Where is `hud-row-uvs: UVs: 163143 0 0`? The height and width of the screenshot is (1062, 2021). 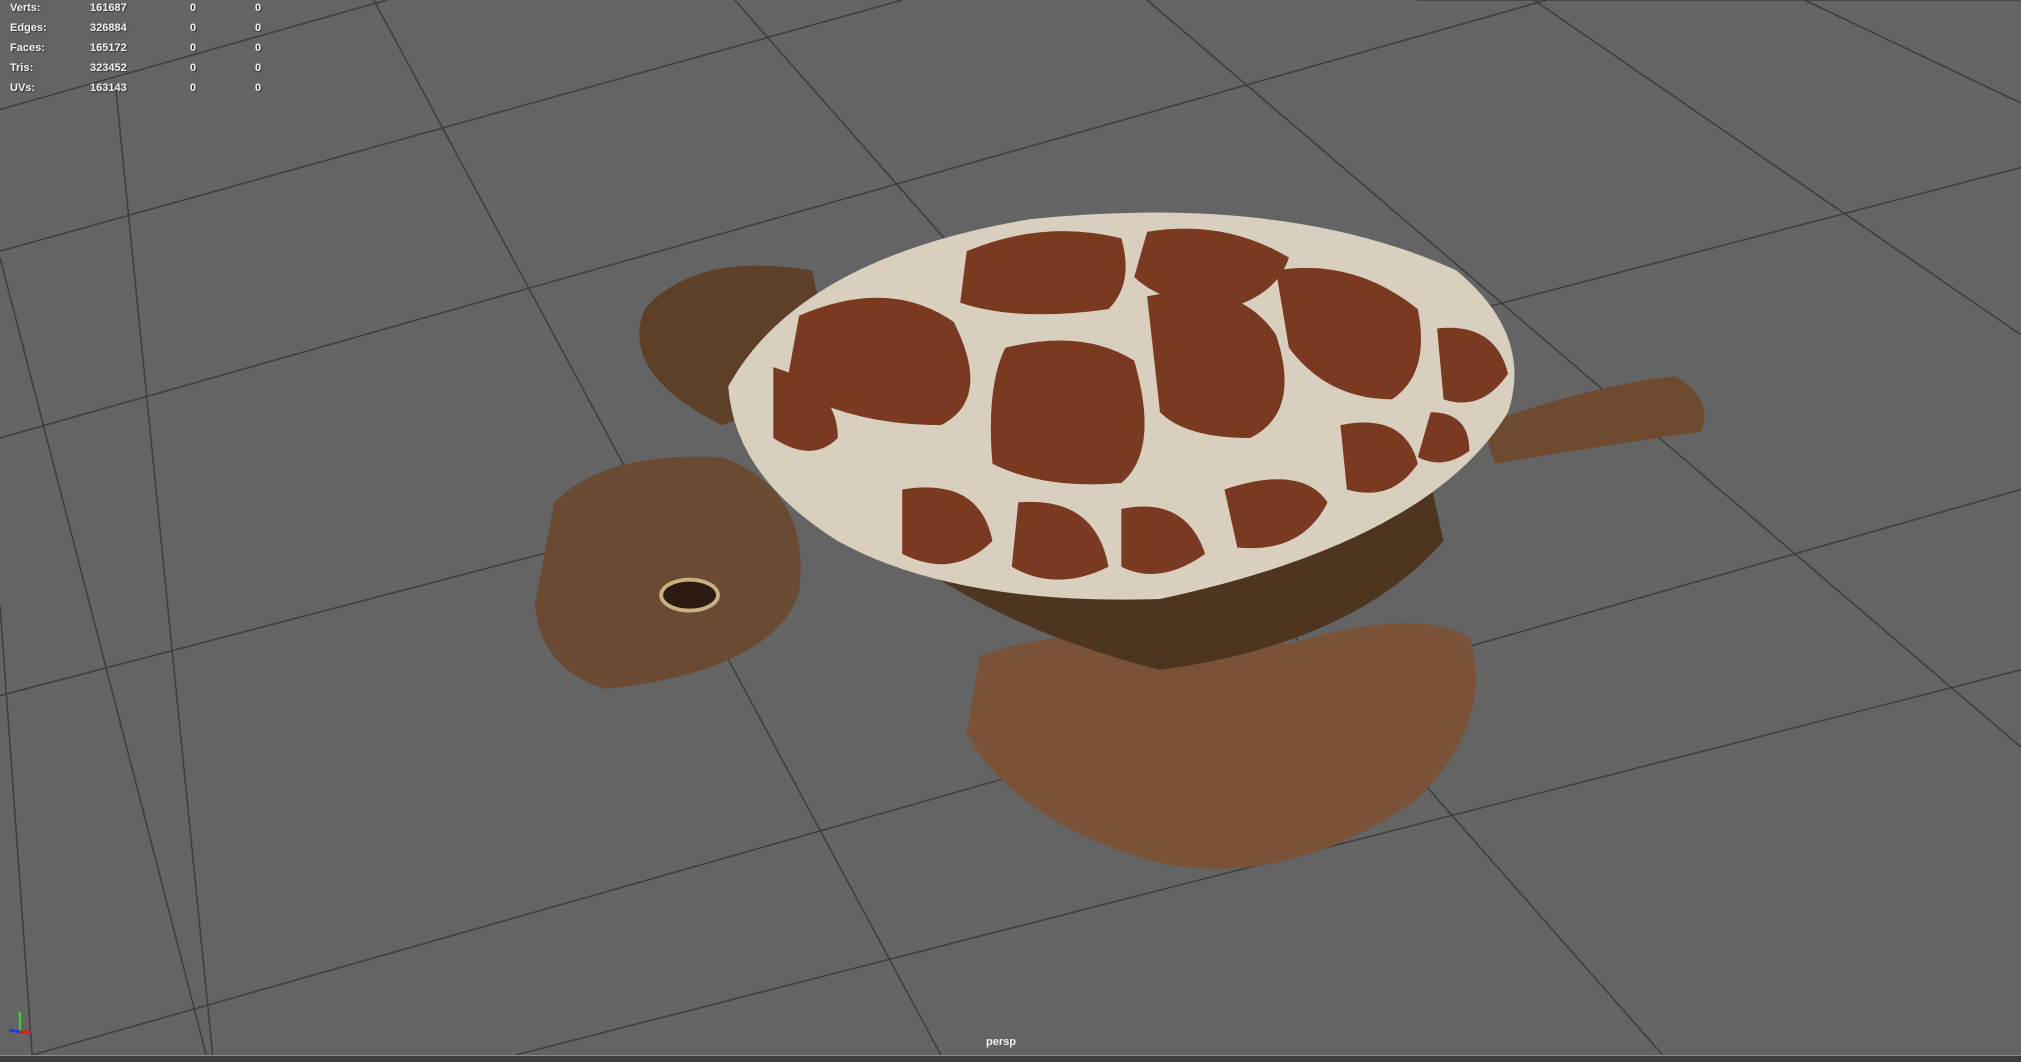
hud-row-uvs: UVs: 163143 0 0 is located at coordinates (152, 88).